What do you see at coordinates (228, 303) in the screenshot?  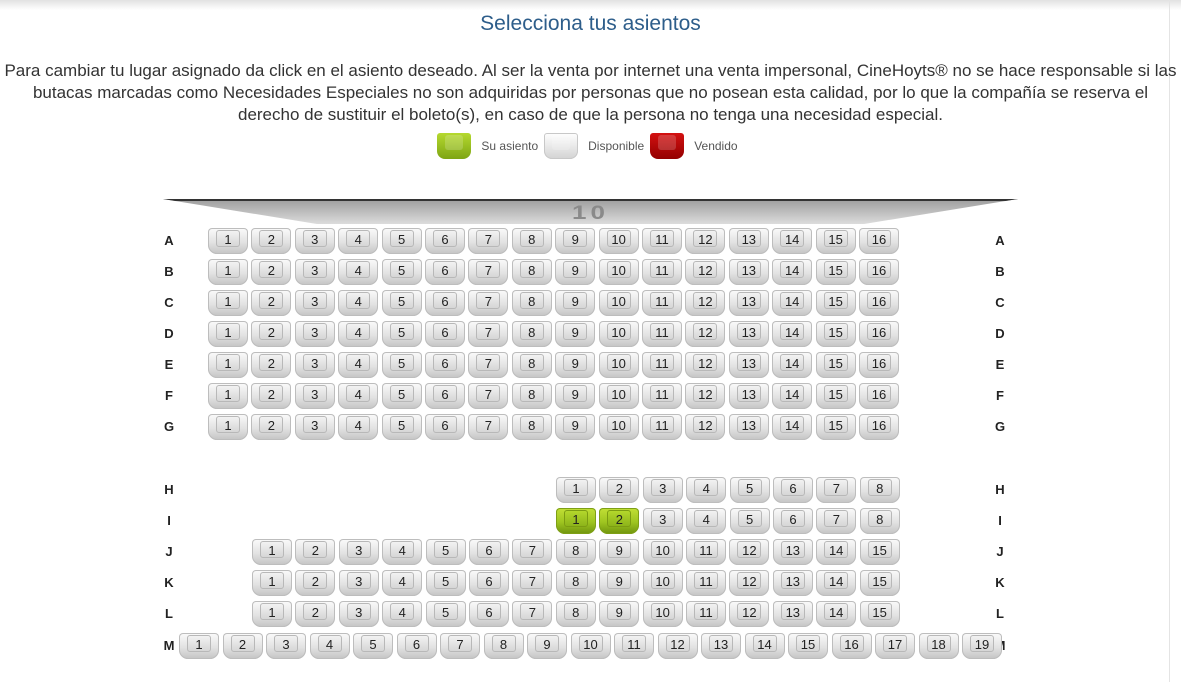 I see `seat-c1: 1` at bounding box center [228, 303].